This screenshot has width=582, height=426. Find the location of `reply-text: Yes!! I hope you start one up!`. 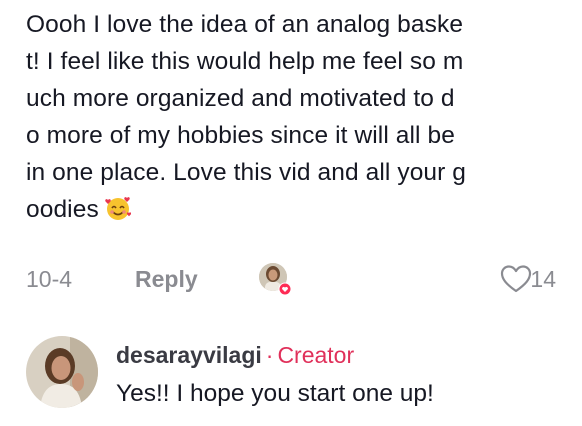

reply-text: Yes!! I hope you start one up! is located at coordinates (275, 393).